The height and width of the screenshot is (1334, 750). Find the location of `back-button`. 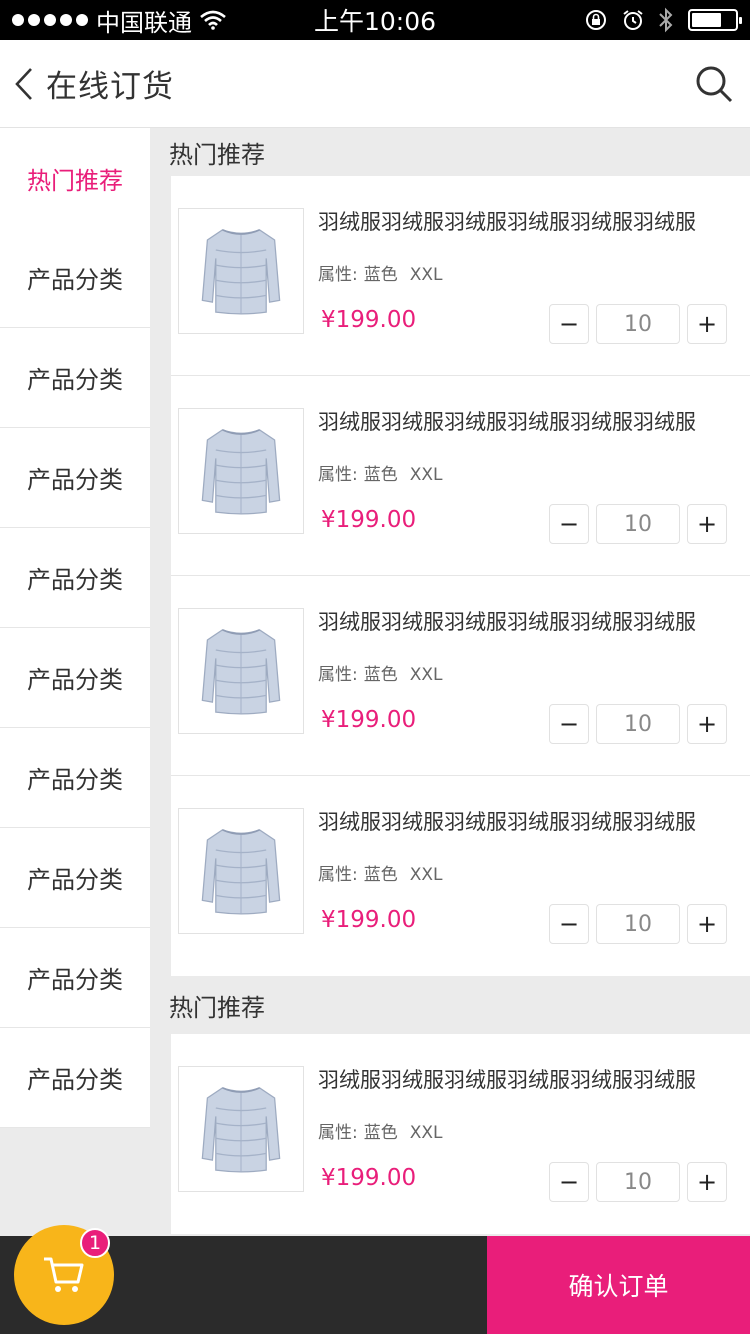

back-button is located at coordinates (24, 84).